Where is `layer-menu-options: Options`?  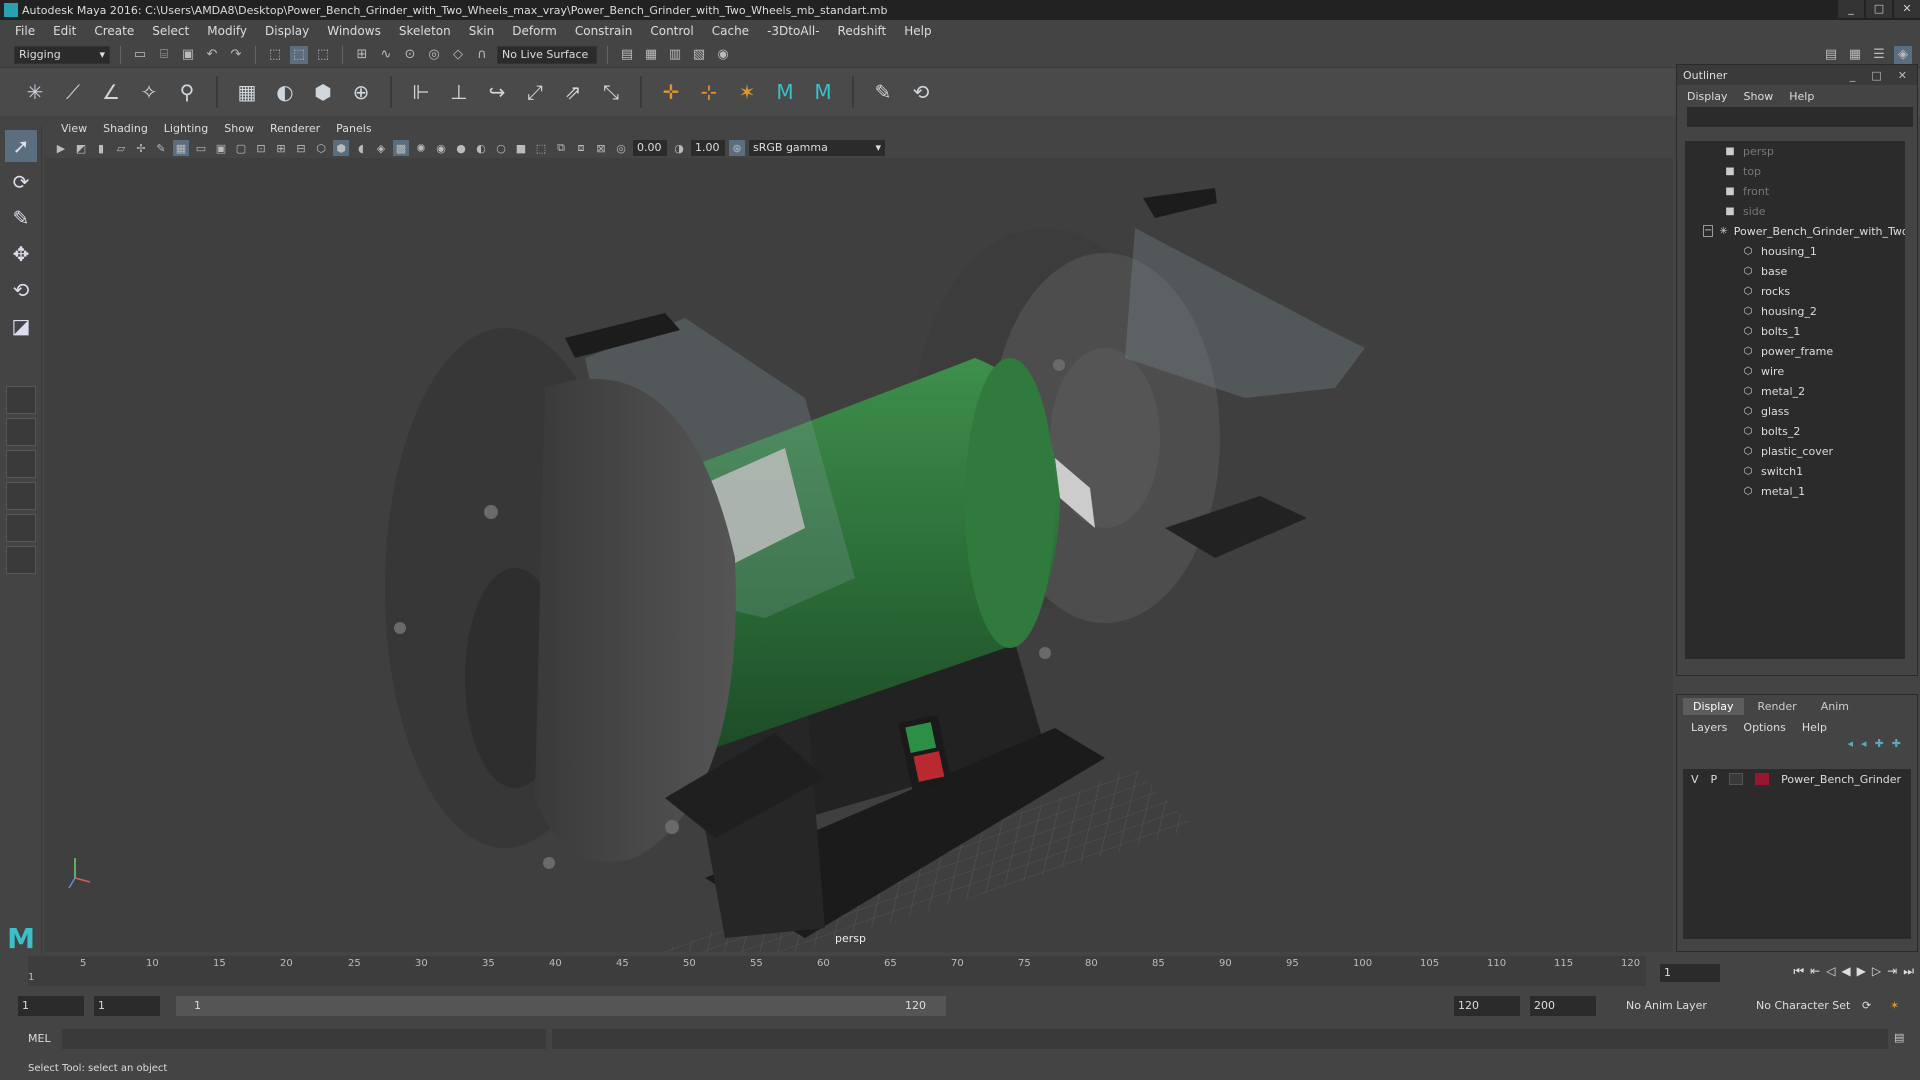
layer-menu-options: Options is located at coordinates (1764, 727).